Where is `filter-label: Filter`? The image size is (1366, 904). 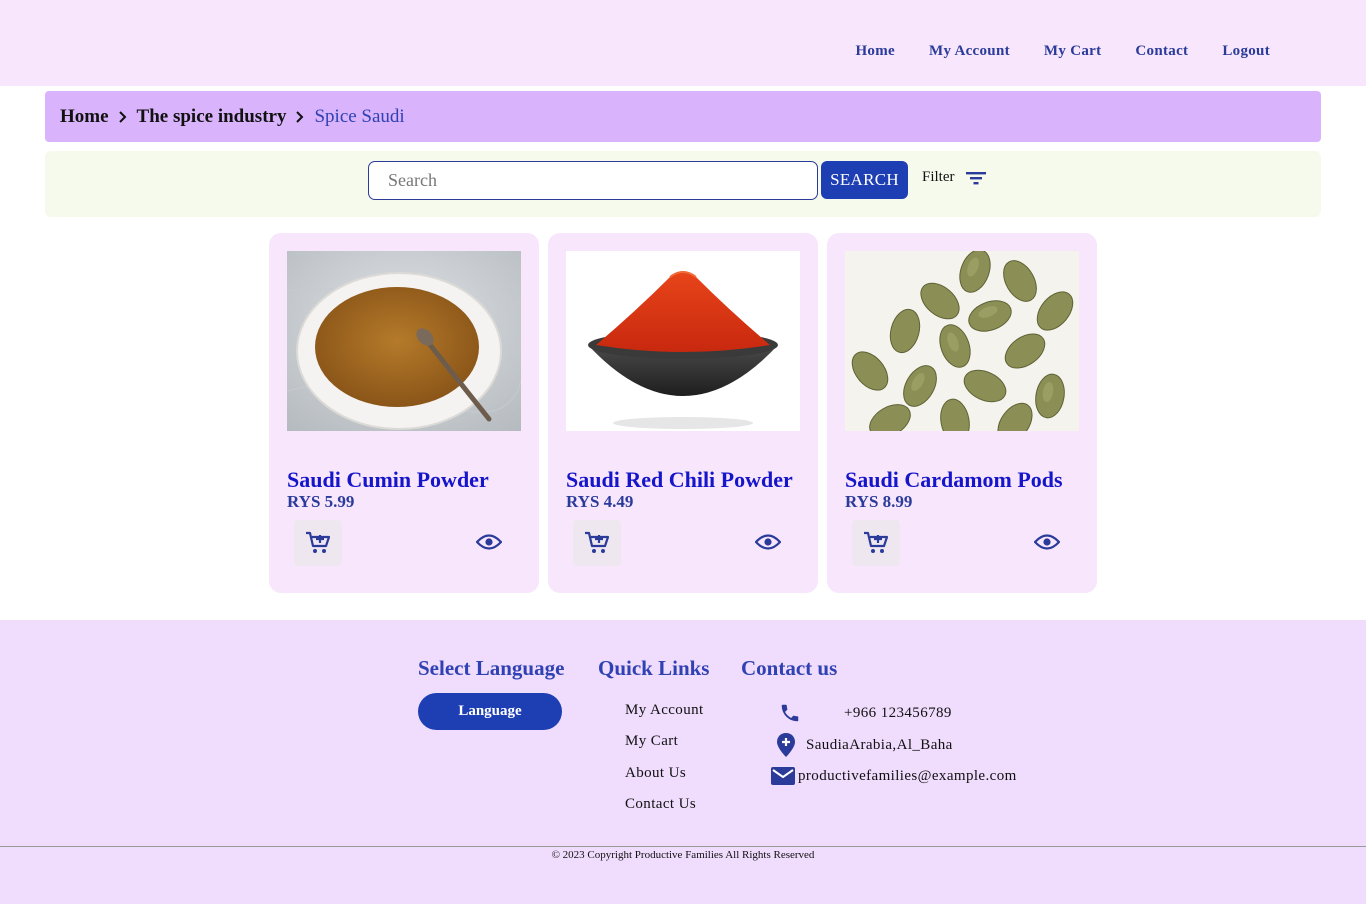 filter-label: Filter is located at coordinates (938, 177).